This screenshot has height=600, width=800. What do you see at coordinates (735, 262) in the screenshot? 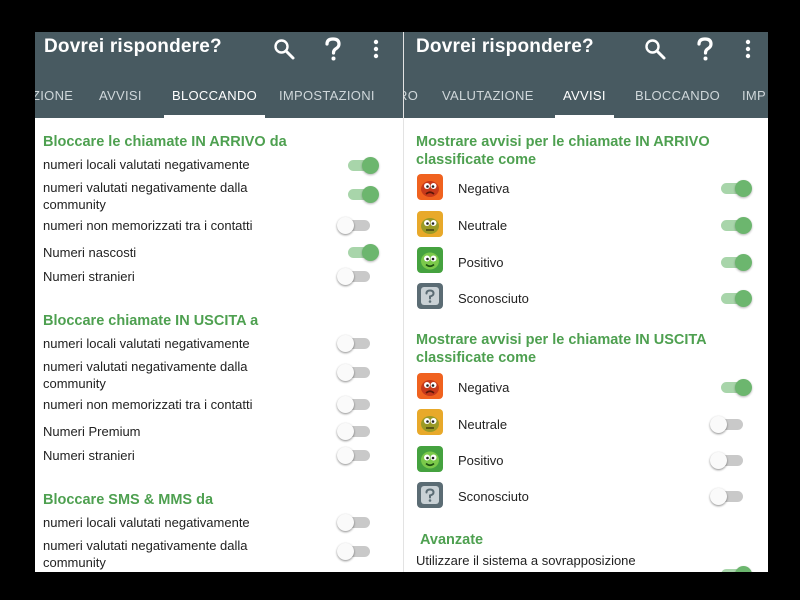
I see `incoming-positive-alert-toggle` at bounding box center [735, 262].